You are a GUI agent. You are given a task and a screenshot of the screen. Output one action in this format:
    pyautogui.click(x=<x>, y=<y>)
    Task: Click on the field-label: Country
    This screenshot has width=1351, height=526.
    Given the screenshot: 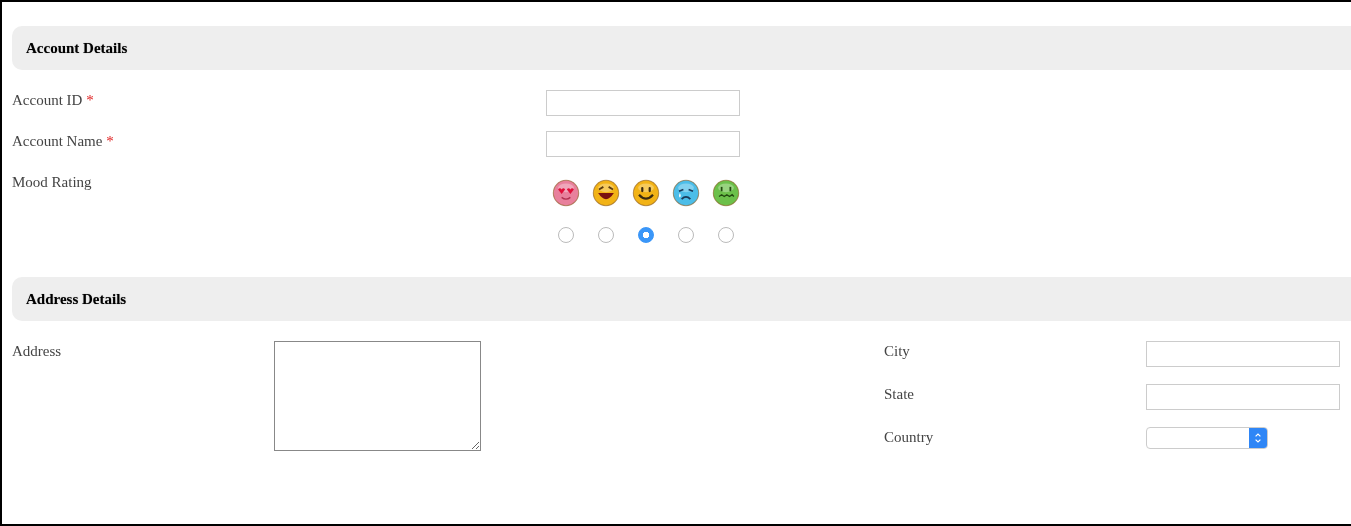 What is the action you would take?
    pyautogui.click(x=909, y=437)
    